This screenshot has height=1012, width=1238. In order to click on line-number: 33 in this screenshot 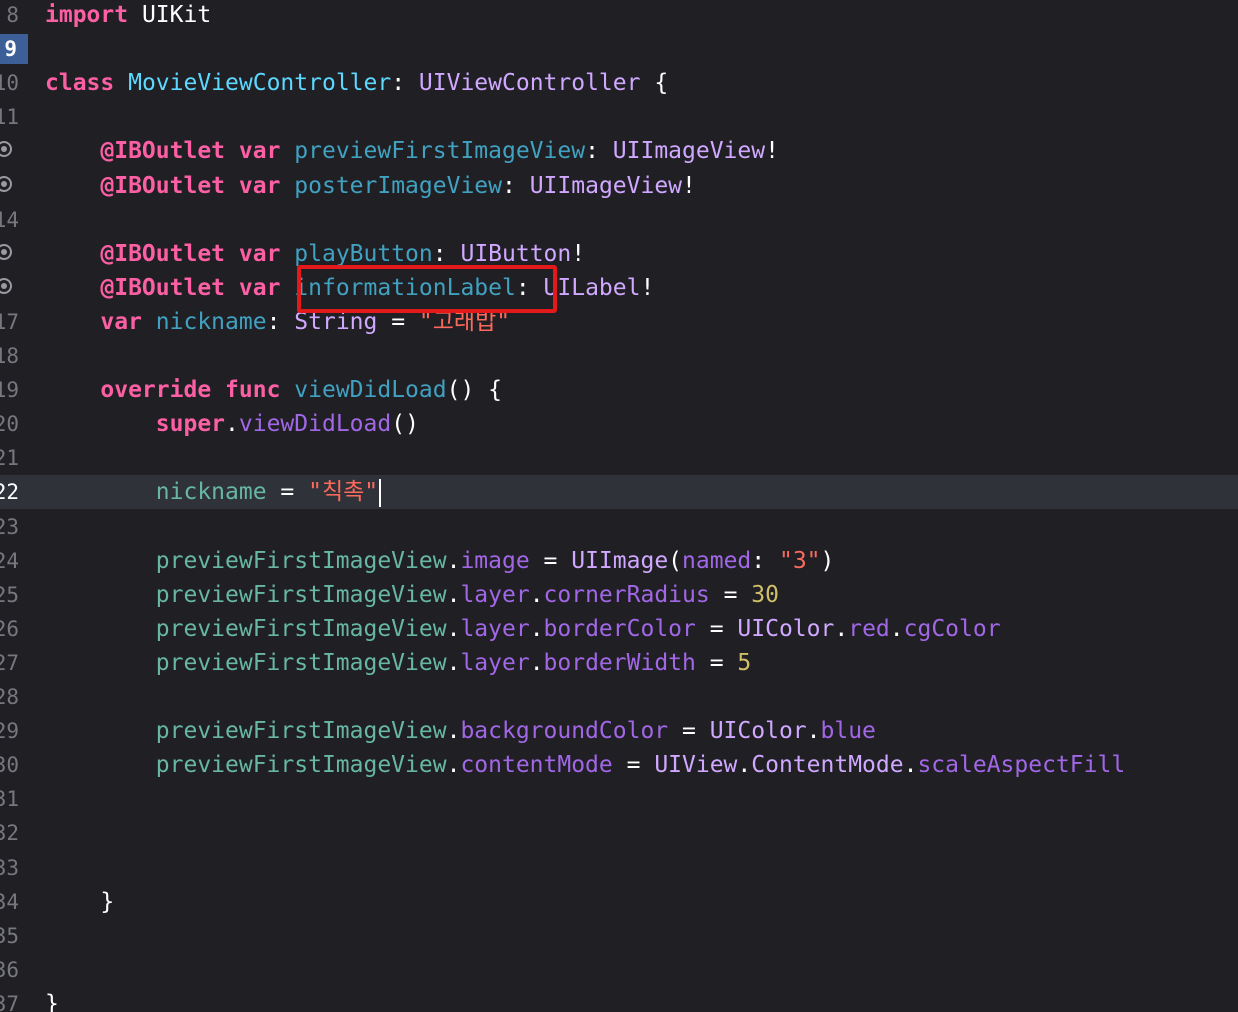, I will do `click(9, 867)`.